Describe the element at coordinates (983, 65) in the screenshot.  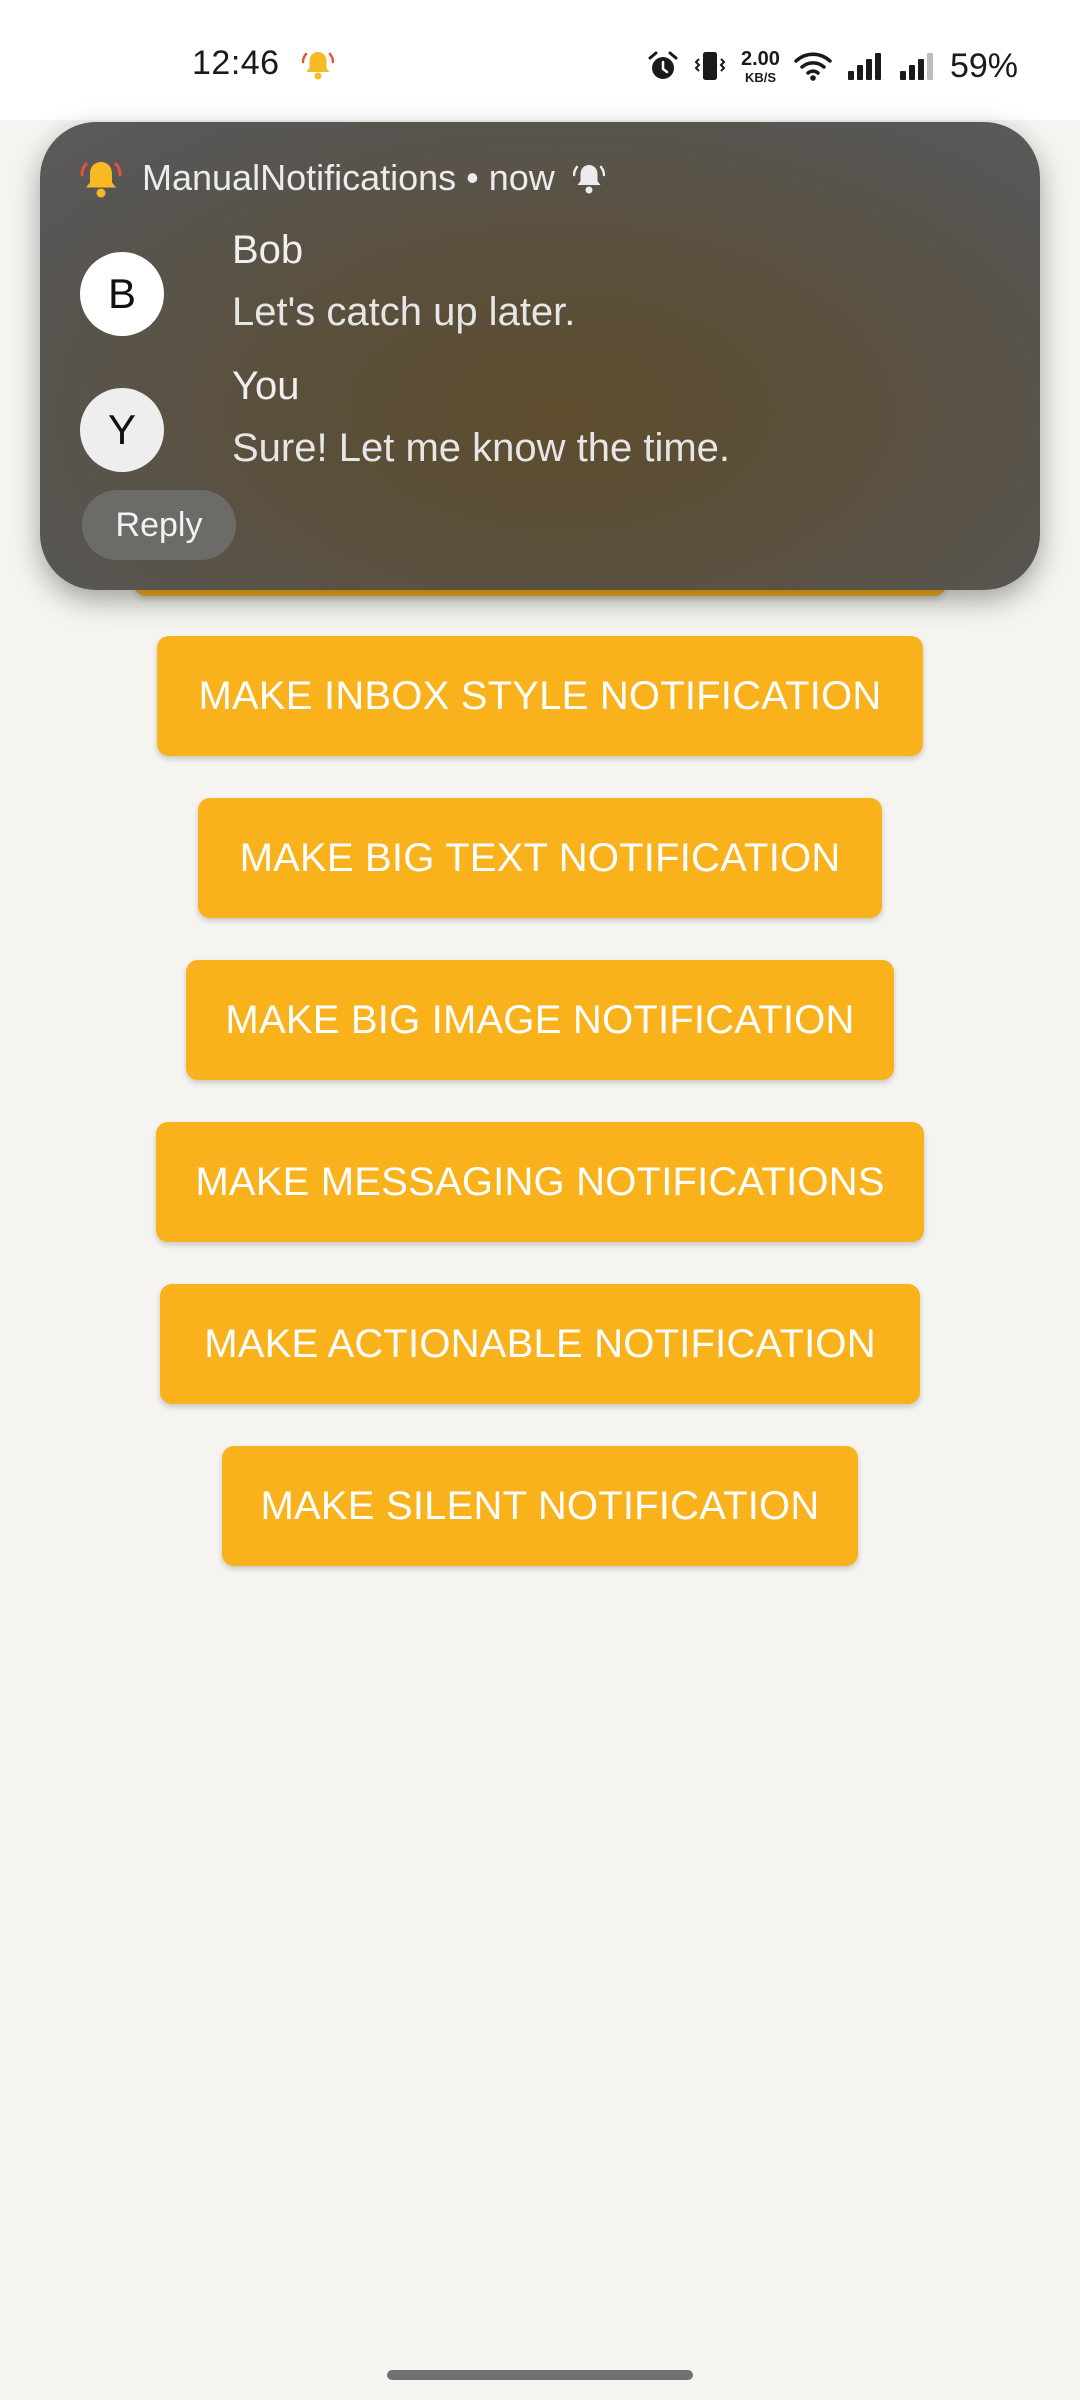
I see `battery-level: 59%` at that location.